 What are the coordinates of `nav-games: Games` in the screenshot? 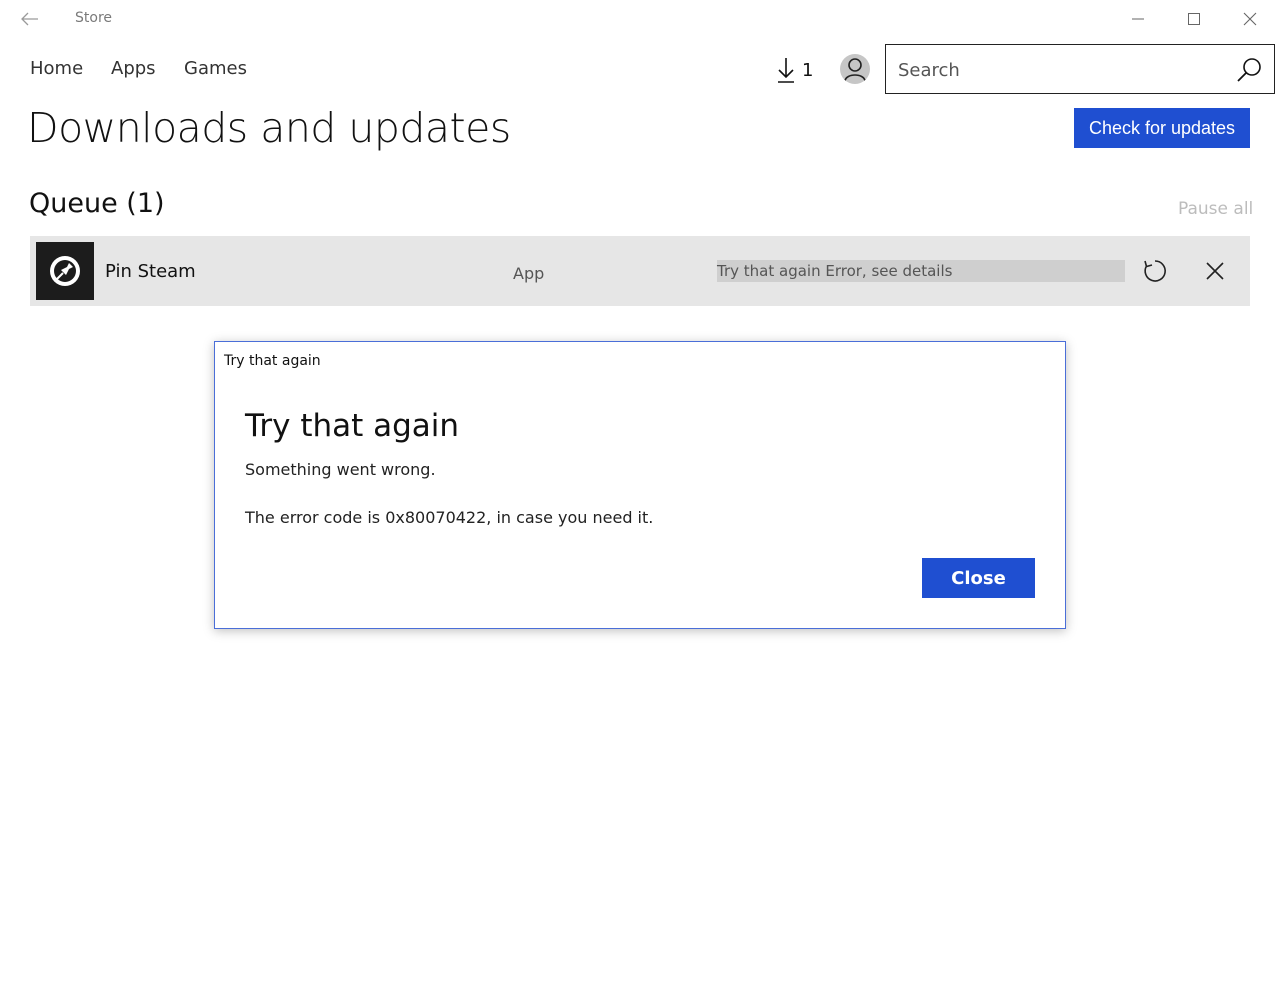 It's located at (215, 68).